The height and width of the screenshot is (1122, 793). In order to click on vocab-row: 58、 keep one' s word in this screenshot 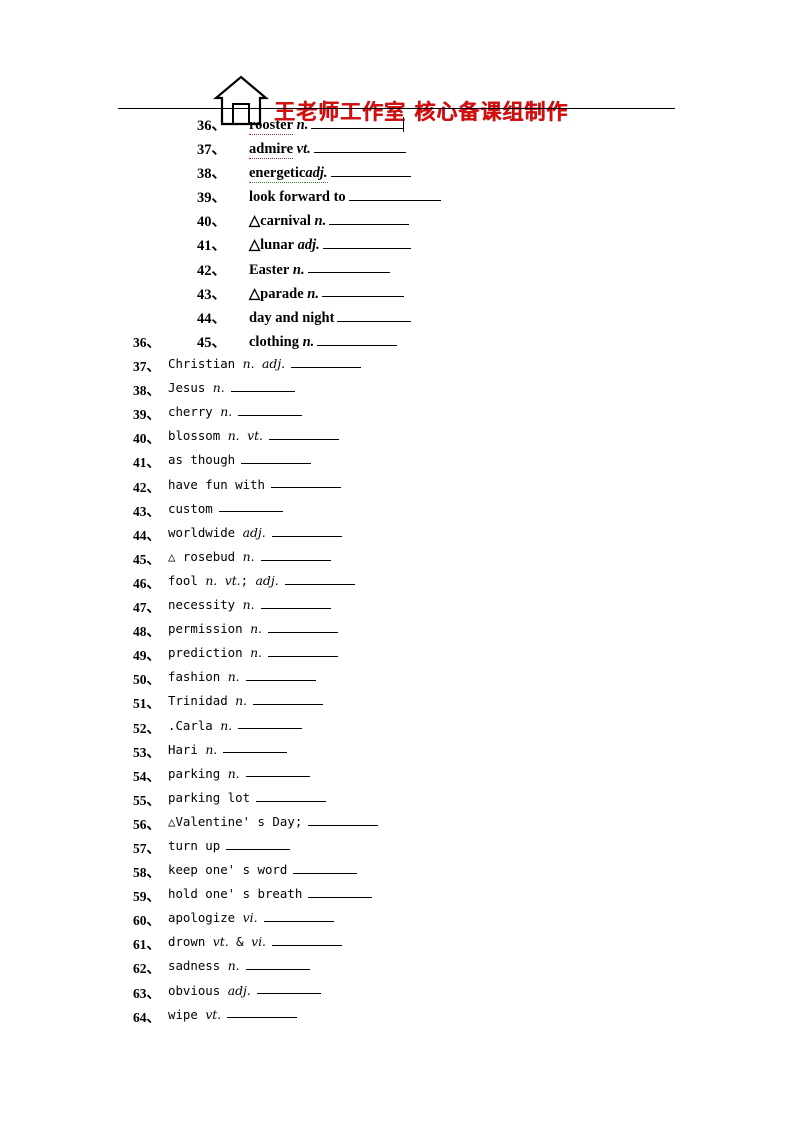, I will do `click(396, 871)`.